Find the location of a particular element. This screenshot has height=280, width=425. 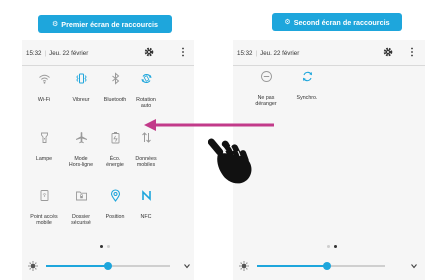

sync-icon is located at coordinates (307, 76).